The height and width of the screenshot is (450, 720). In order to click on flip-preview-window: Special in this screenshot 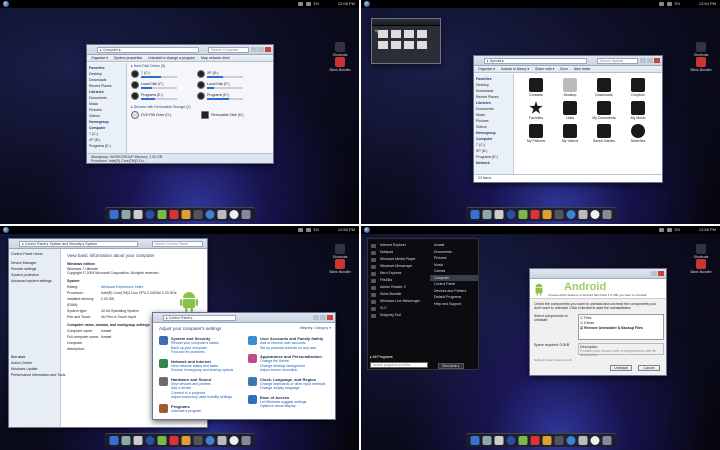, I will do `click(406, 41)`.